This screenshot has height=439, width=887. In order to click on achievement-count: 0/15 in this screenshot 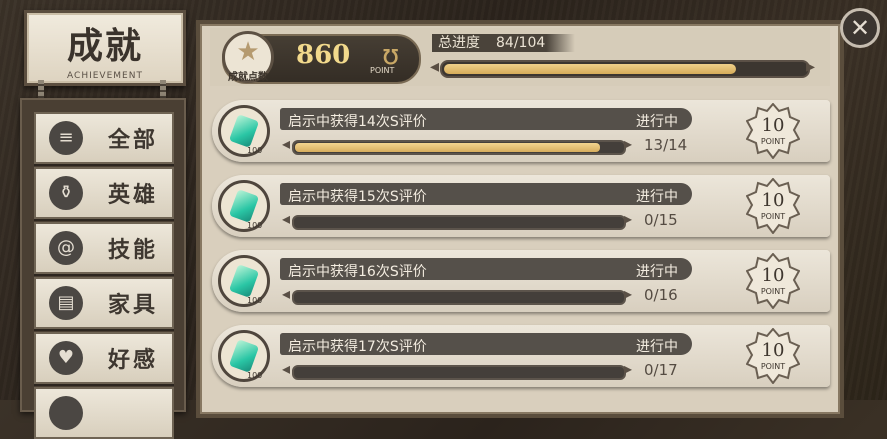, I will do `click(661, 220)`.